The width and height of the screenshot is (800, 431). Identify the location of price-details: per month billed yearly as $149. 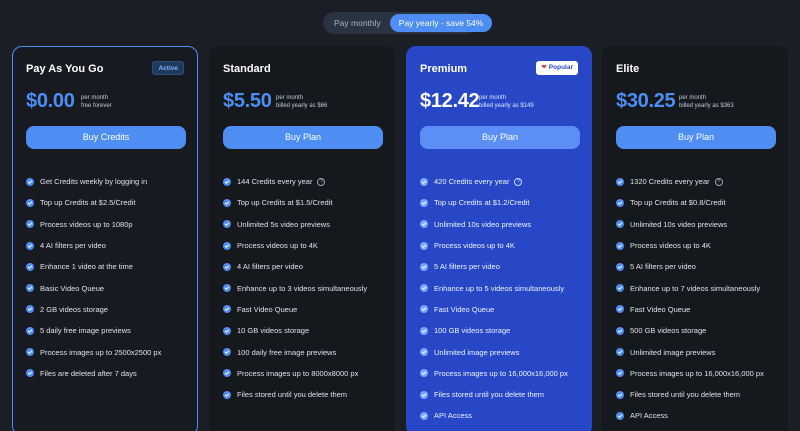
(506, 102).